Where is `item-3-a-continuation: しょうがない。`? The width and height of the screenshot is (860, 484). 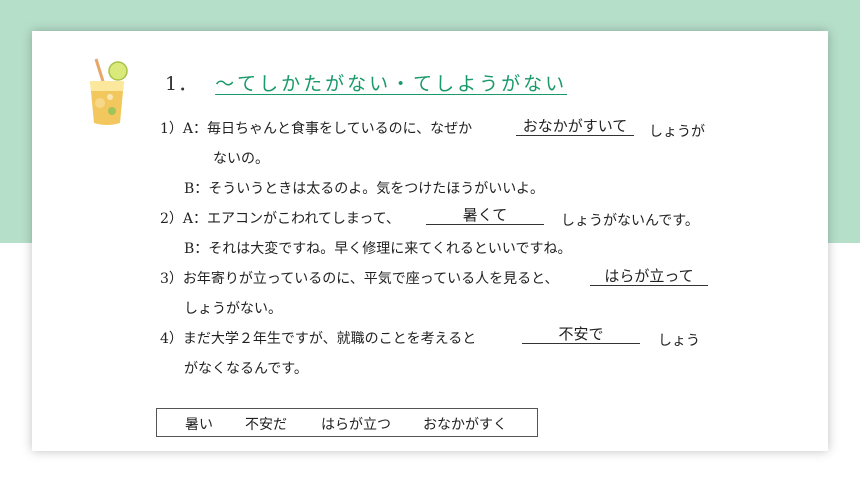 item-3-a-continuation: しょうがない。 is located at coordinates (233, 309).